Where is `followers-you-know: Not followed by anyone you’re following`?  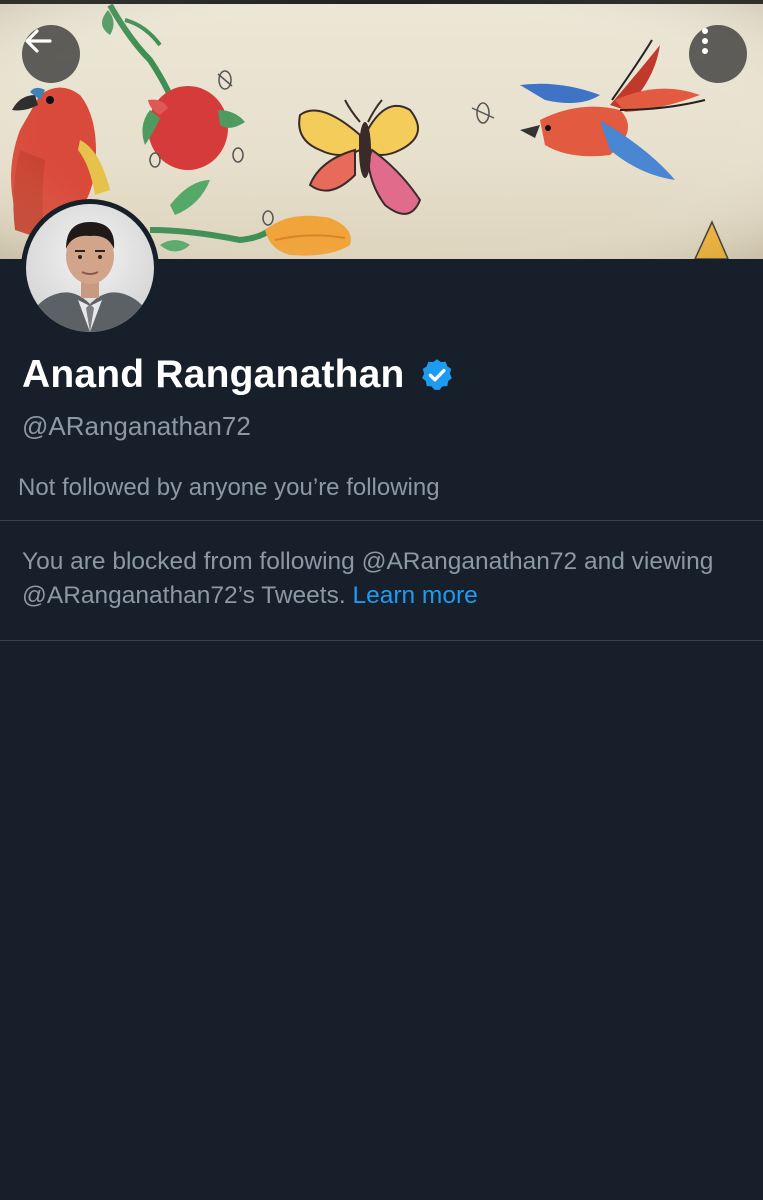 followers-you-know: Not followed by anyone you’re following is located at coordinates (229, 487).